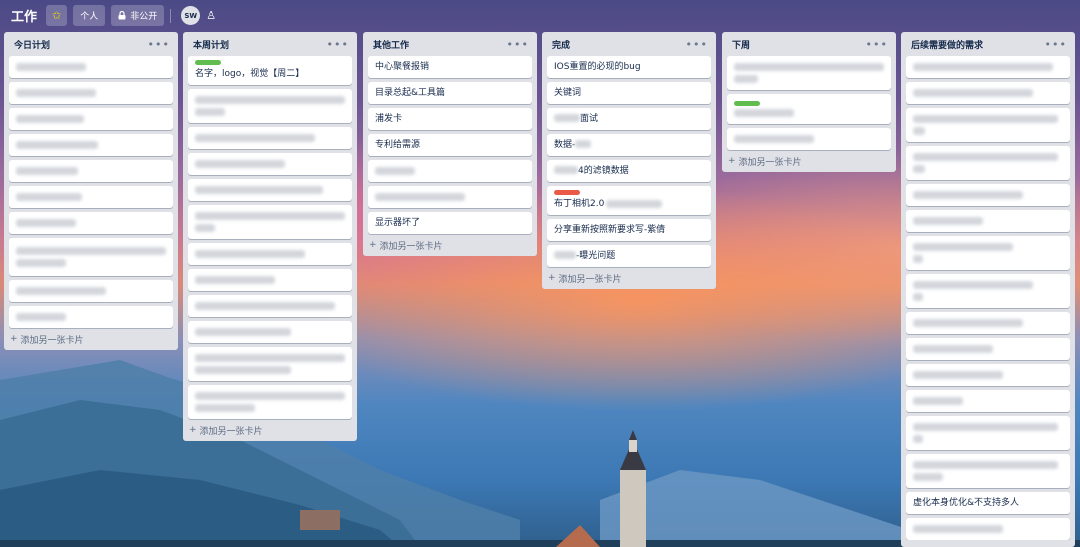 This screenshot has width=1080, height=547. Describe the element at coordinates (270, 70) in the screenshot. I see `card: 名字，logo，视觉【周二】` at that location.